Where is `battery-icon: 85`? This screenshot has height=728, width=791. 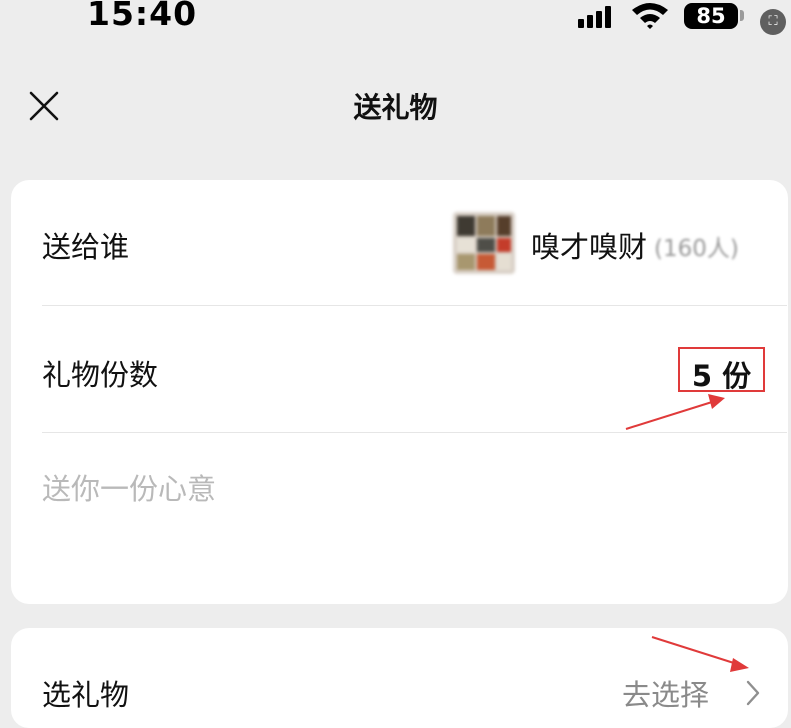
battery-icon: 85 is located at coordinates (711, 16).